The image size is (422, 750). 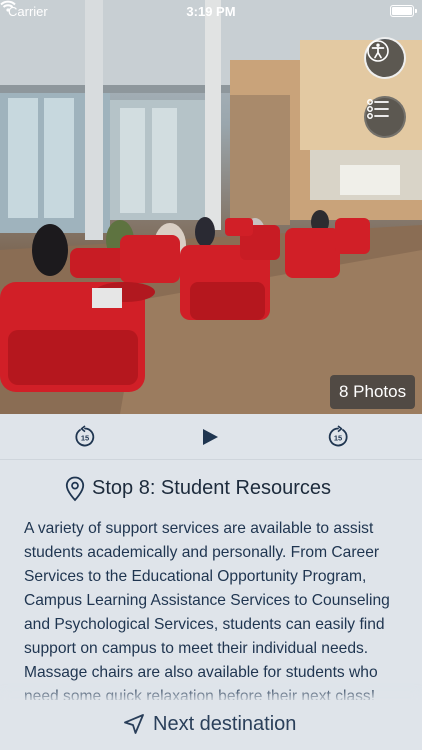 I want to click on stop-header: Stop 8: Student Resources, so click(x=211, y=489).